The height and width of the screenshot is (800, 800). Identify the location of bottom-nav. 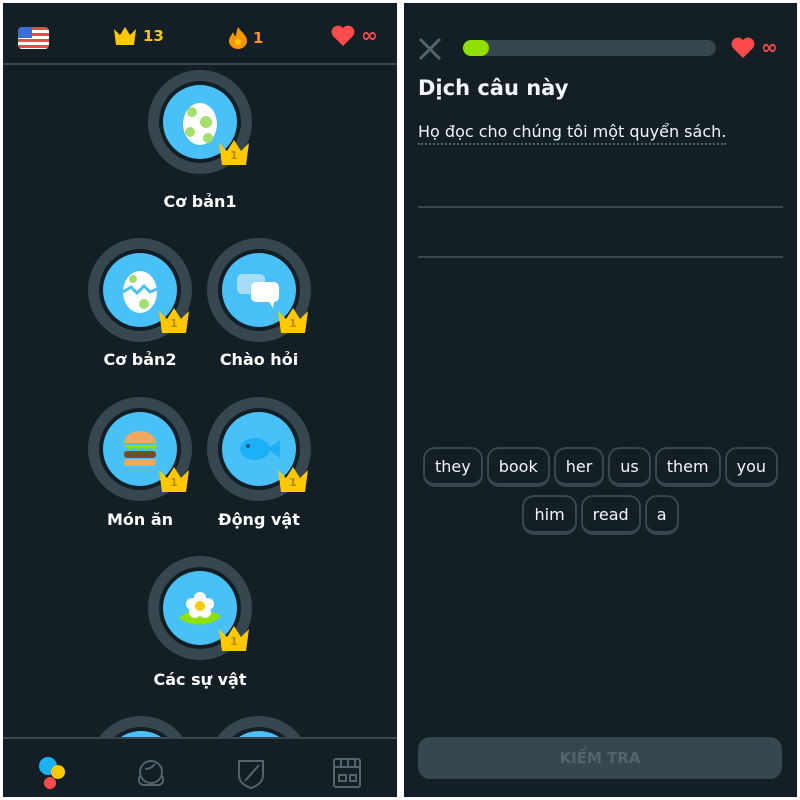
(200, 767).